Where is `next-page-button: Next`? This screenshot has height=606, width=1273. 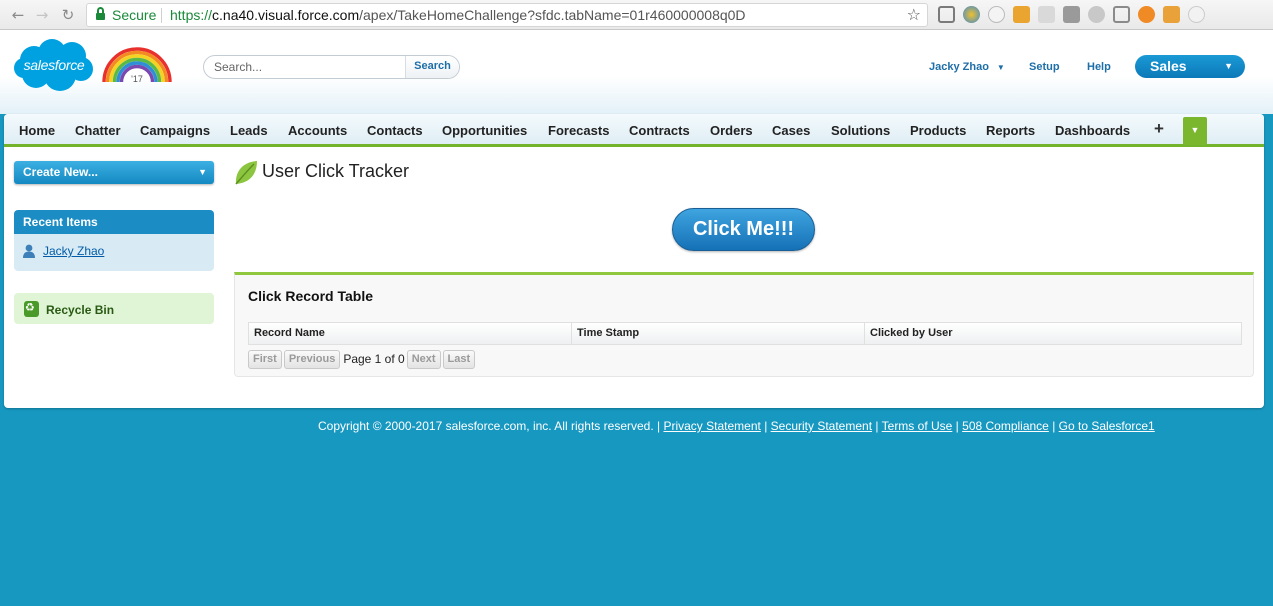 next-page-button: Next is located at coordinates (423, 359).